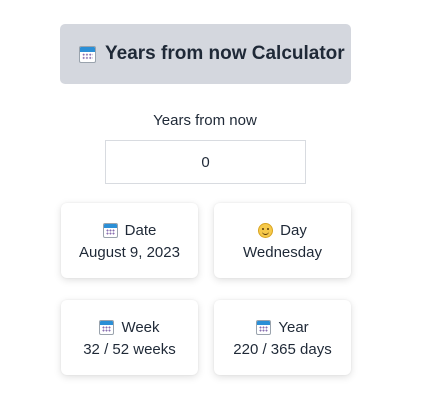 The width and height of the screenshot is (430, 400). I want to click on year-label: Year, so click(293, 327).